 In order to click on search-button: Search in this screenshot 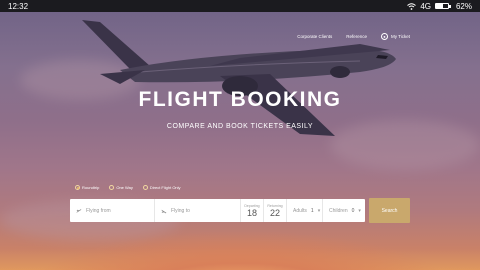, I will do `click(389, 210)`.